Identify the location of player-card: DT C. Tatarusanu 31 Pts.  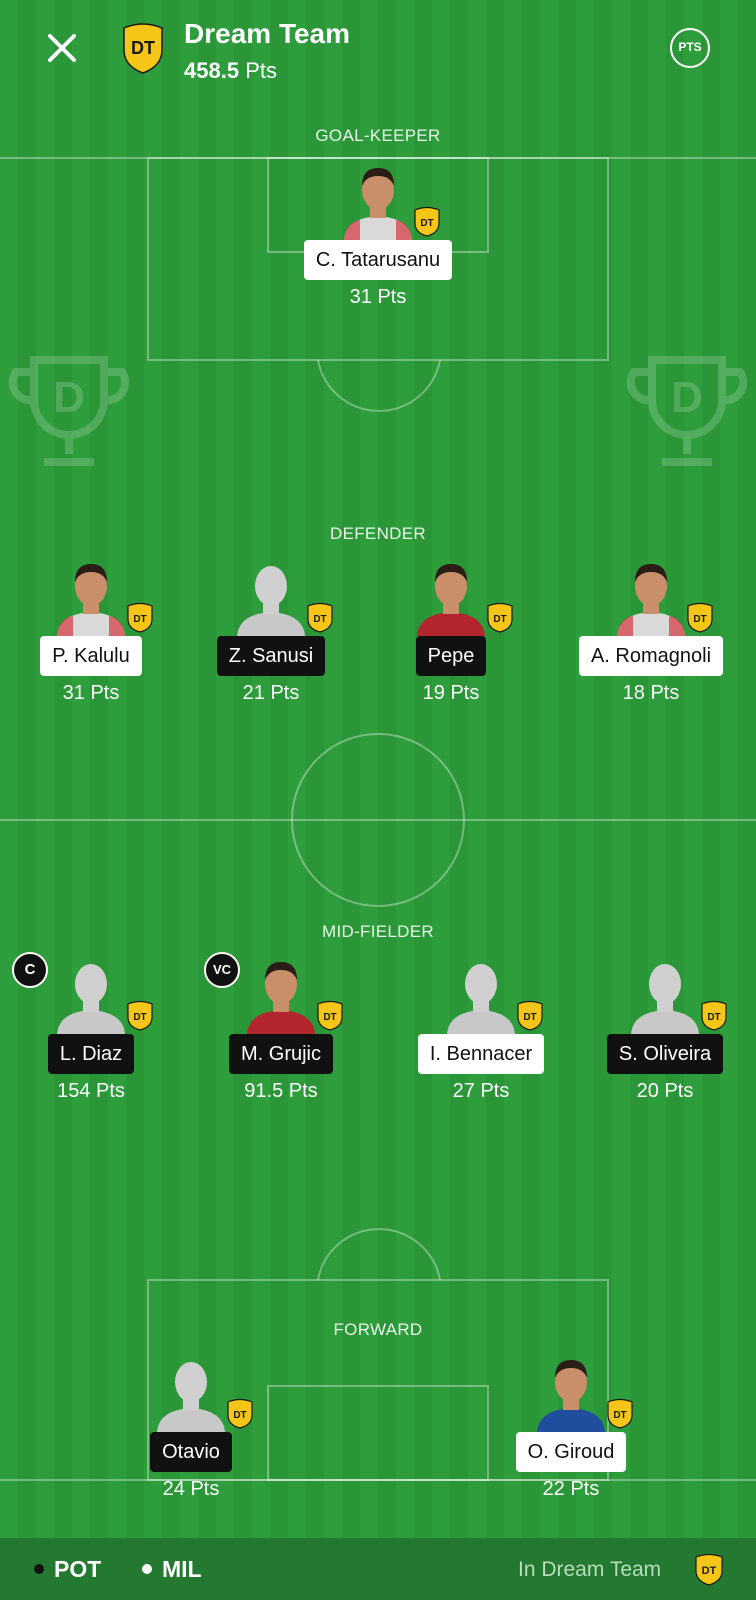
(378, 240).